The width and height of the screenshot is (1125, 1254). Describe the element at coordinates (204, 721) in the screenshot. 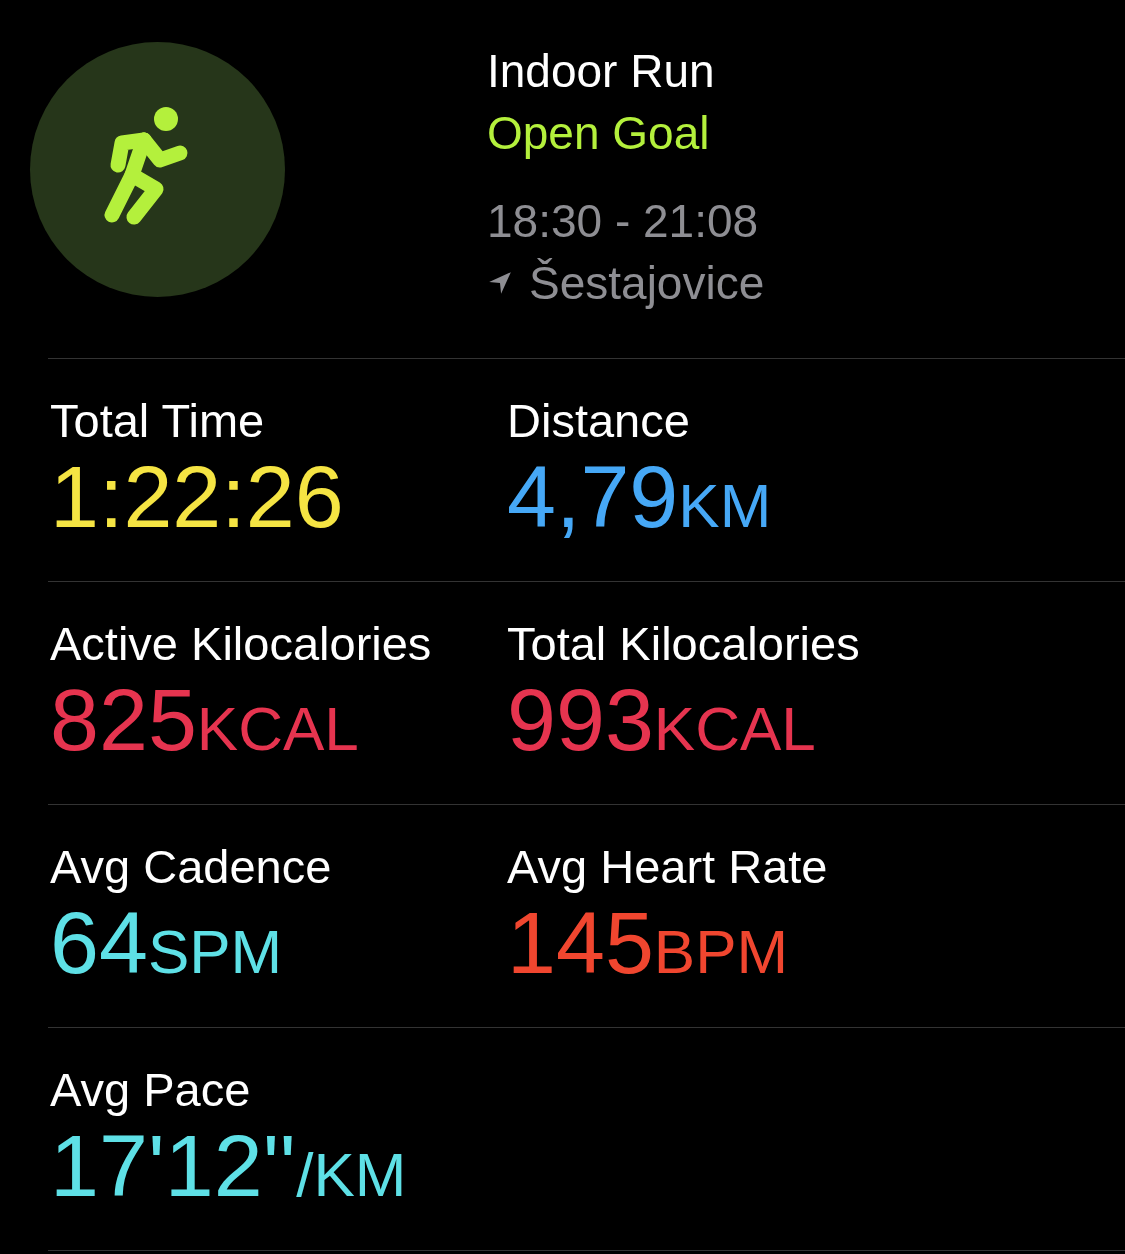

I see `metric-value: 825KCAL` at that location.